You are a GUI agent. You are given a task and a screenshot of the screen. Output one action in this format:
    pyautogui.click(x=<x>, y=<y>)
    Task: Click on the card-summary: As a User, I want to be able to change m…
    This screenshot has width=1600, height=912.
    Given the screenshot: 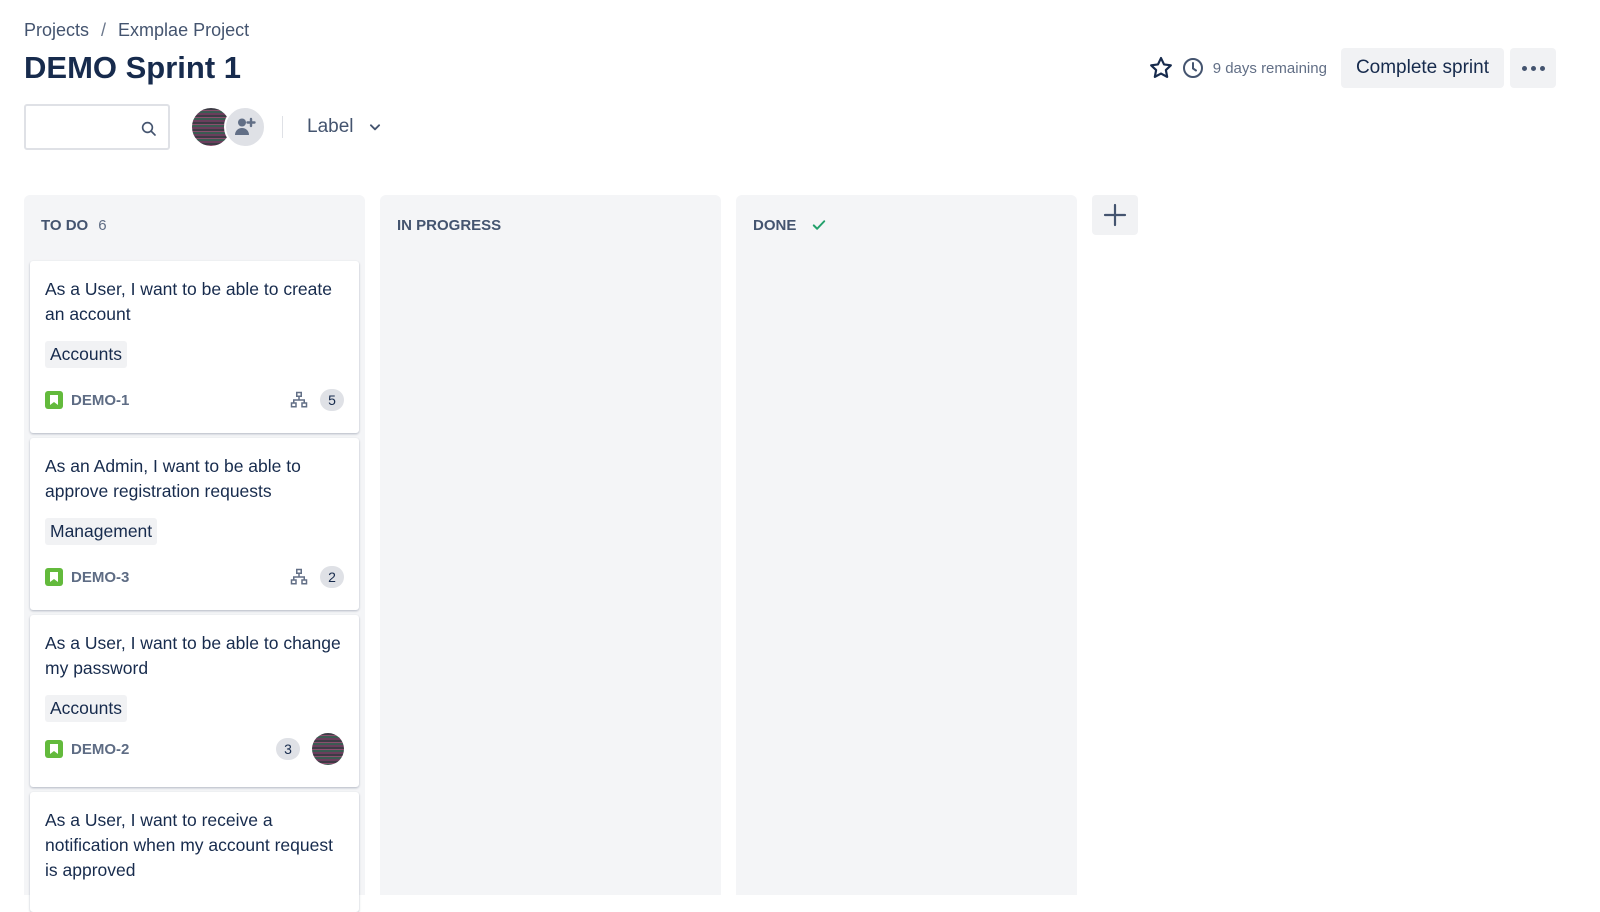 What is the action you would take?
    pyautogui.click(x=193, y=655)
    